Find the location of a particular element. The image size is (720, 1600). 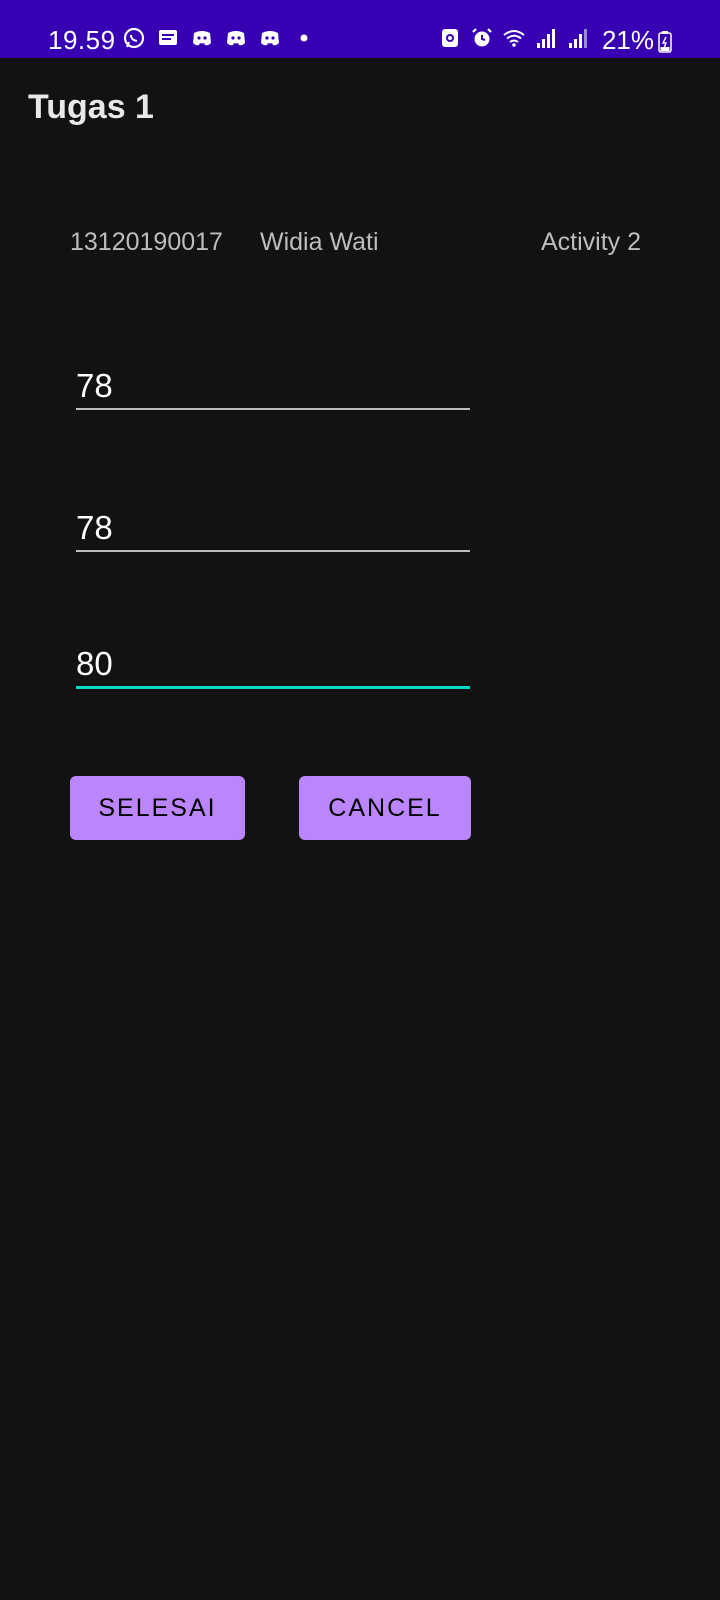

battery-icon is located at coordinates (665, 42).